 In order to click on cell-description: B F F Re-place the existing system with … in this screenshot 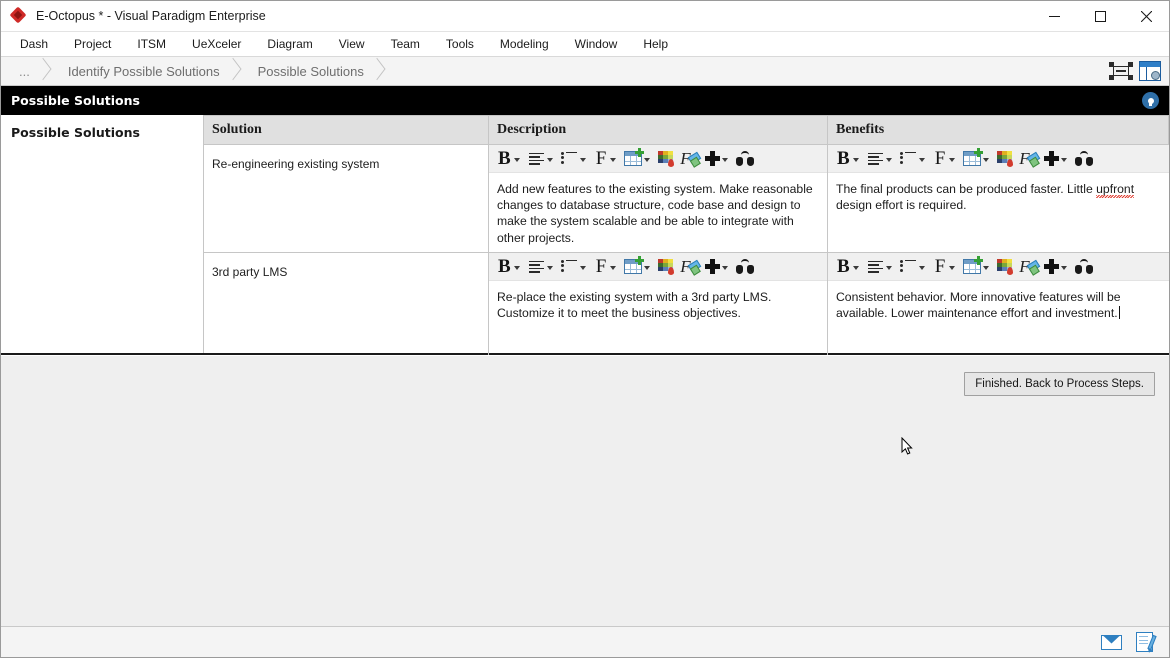, I will do `click(658, 307)`.